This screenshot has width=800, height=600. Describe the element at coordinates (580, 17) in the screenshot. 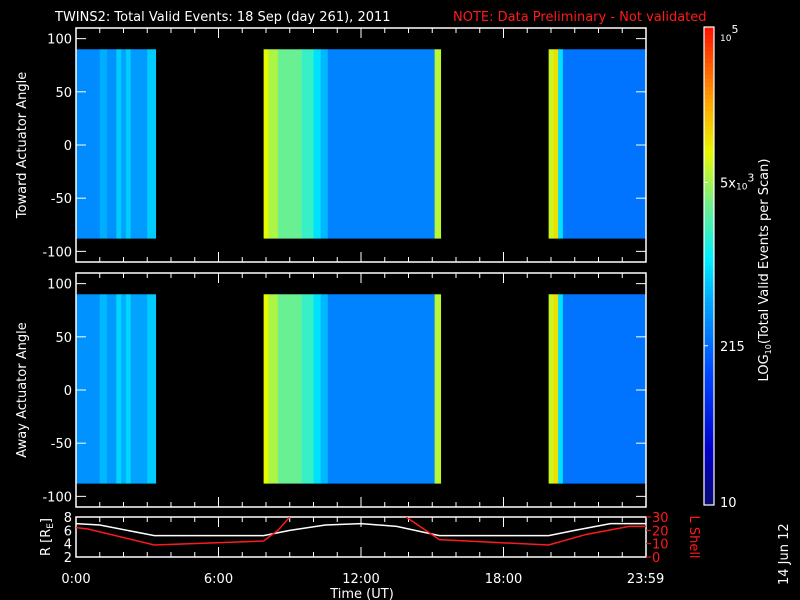

I see `preliminary-note: NOTE: Data Preliminary - Not validated` at that location.